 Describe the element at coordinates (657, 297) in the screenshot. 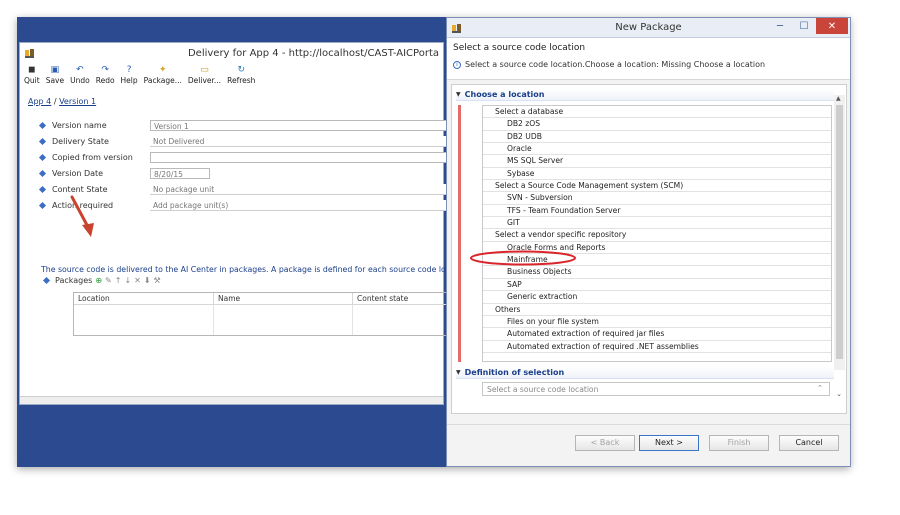

I see `tree-item-generic-extraction: Generic extraction` at that location.